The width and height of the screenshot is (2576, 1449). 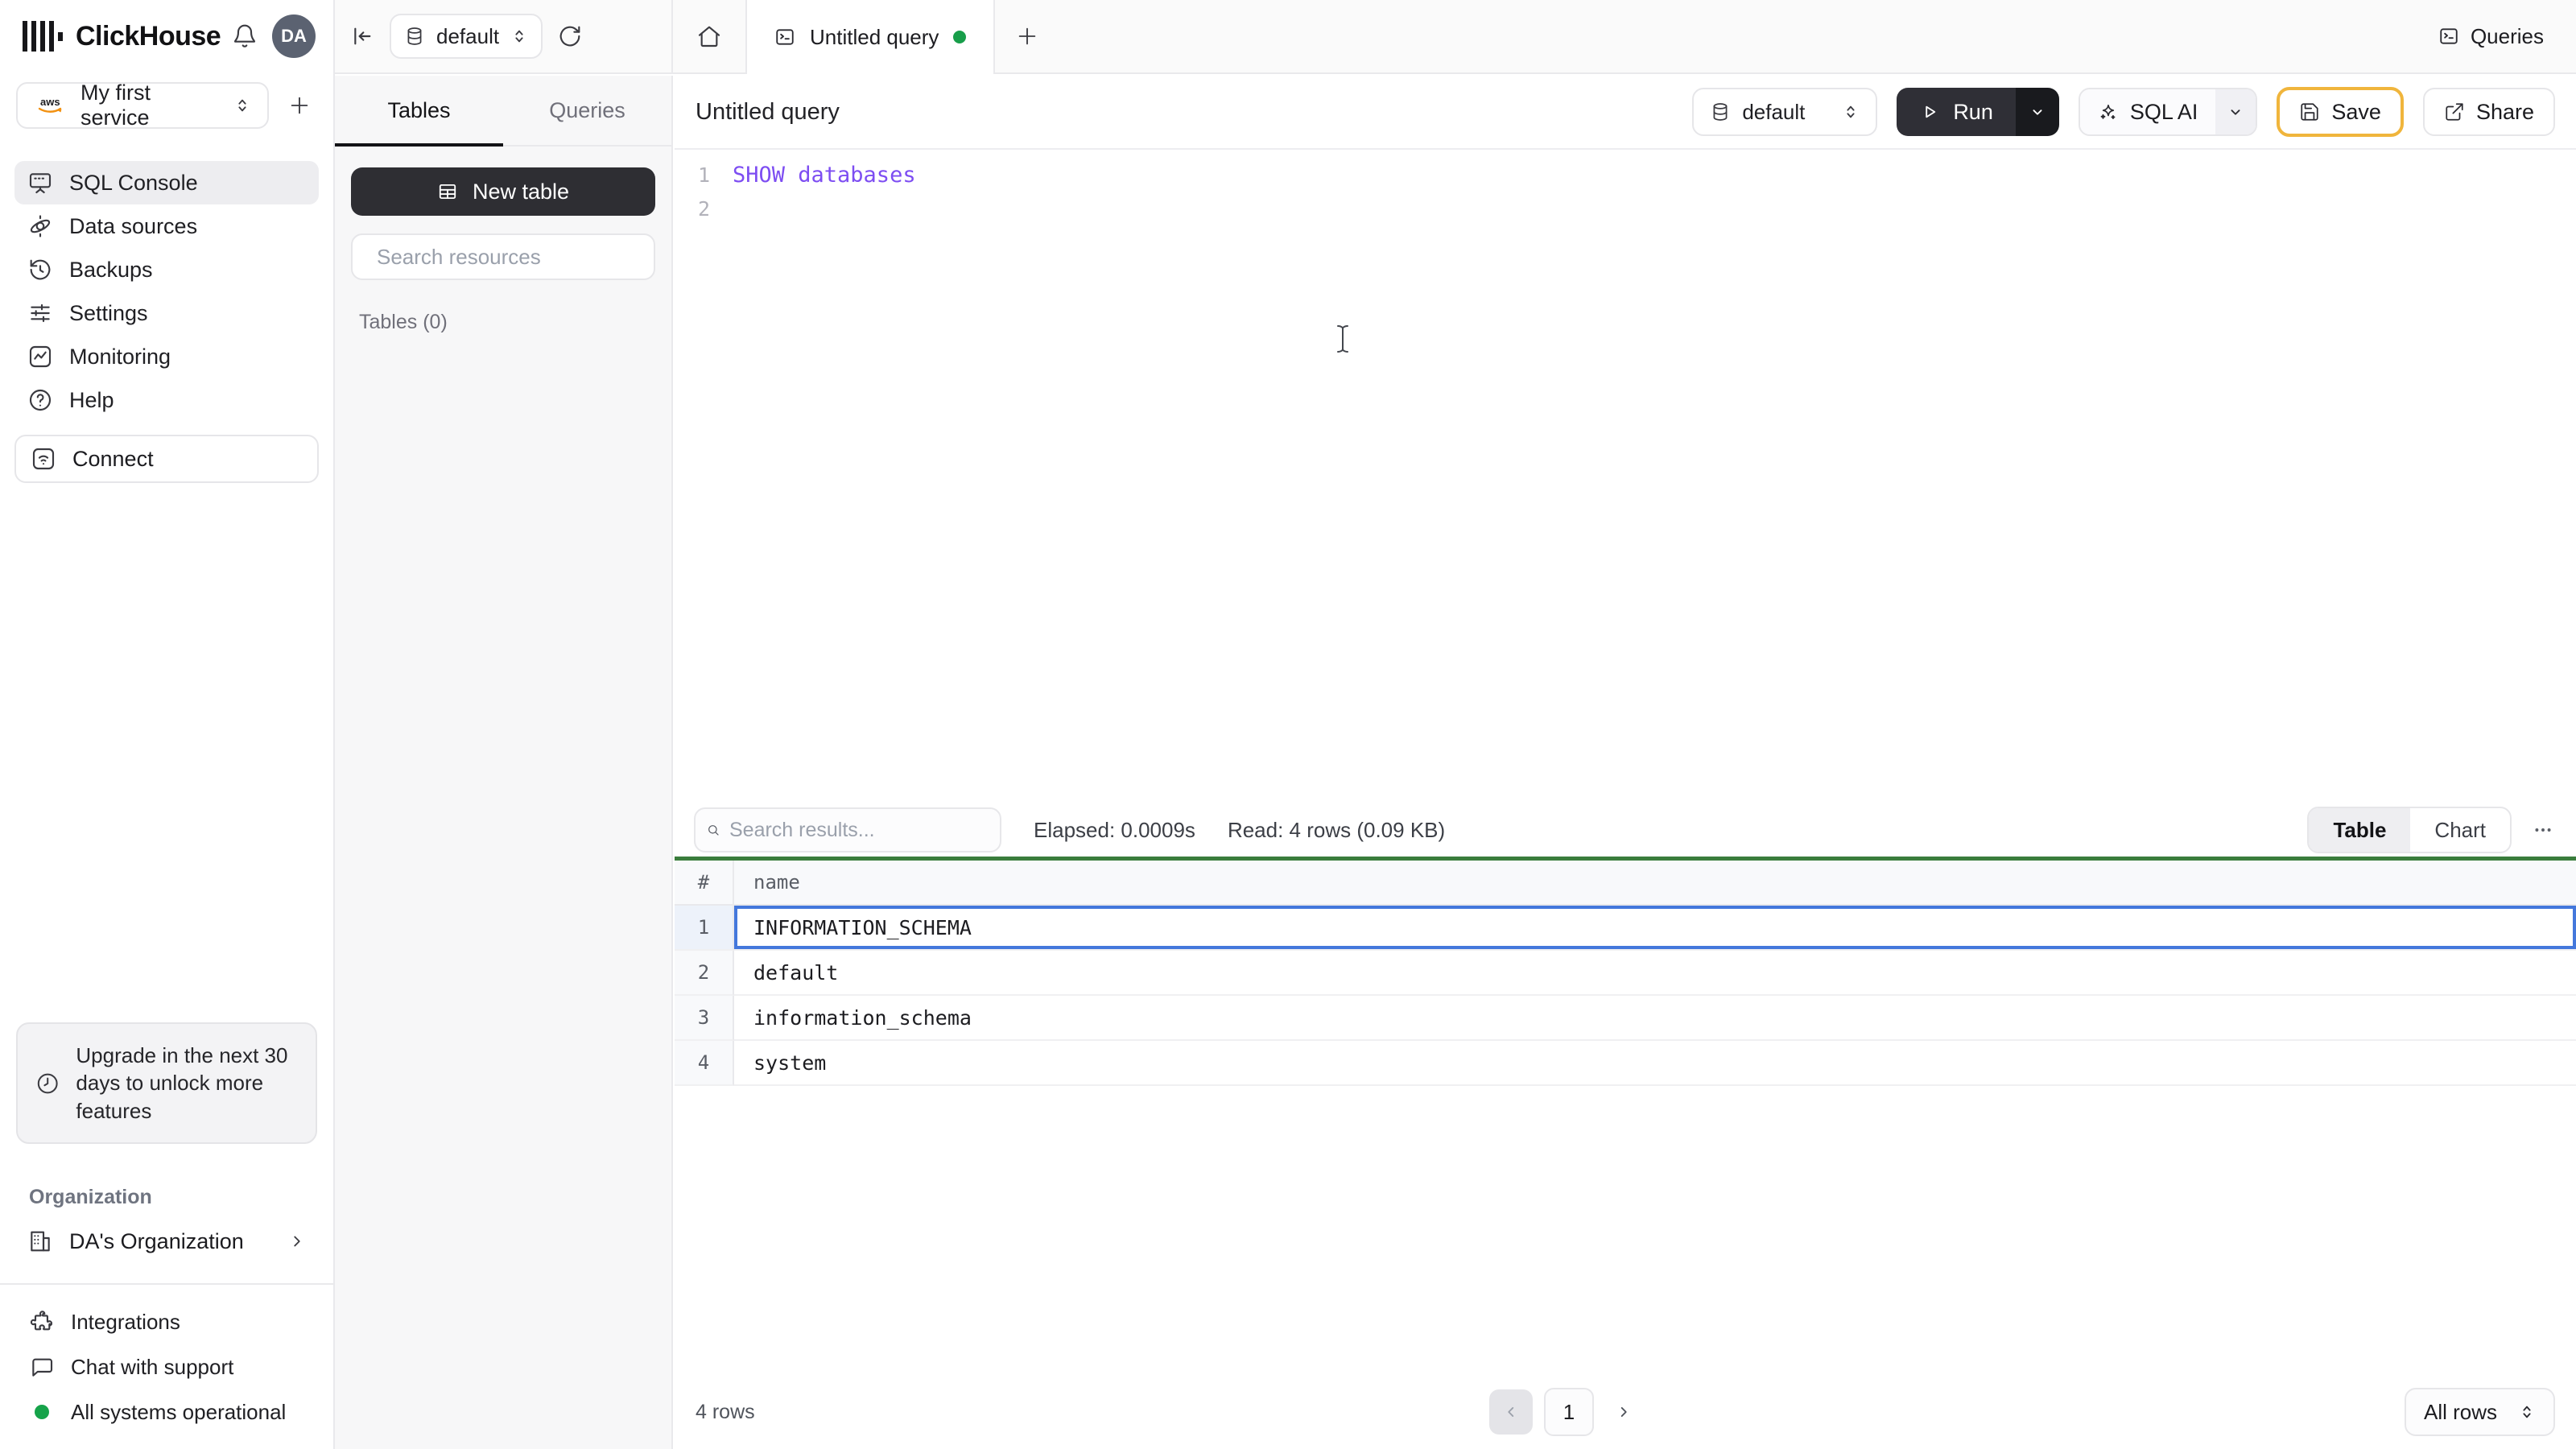 I want to click on row-number: 4, so click(x=704, y=1063).